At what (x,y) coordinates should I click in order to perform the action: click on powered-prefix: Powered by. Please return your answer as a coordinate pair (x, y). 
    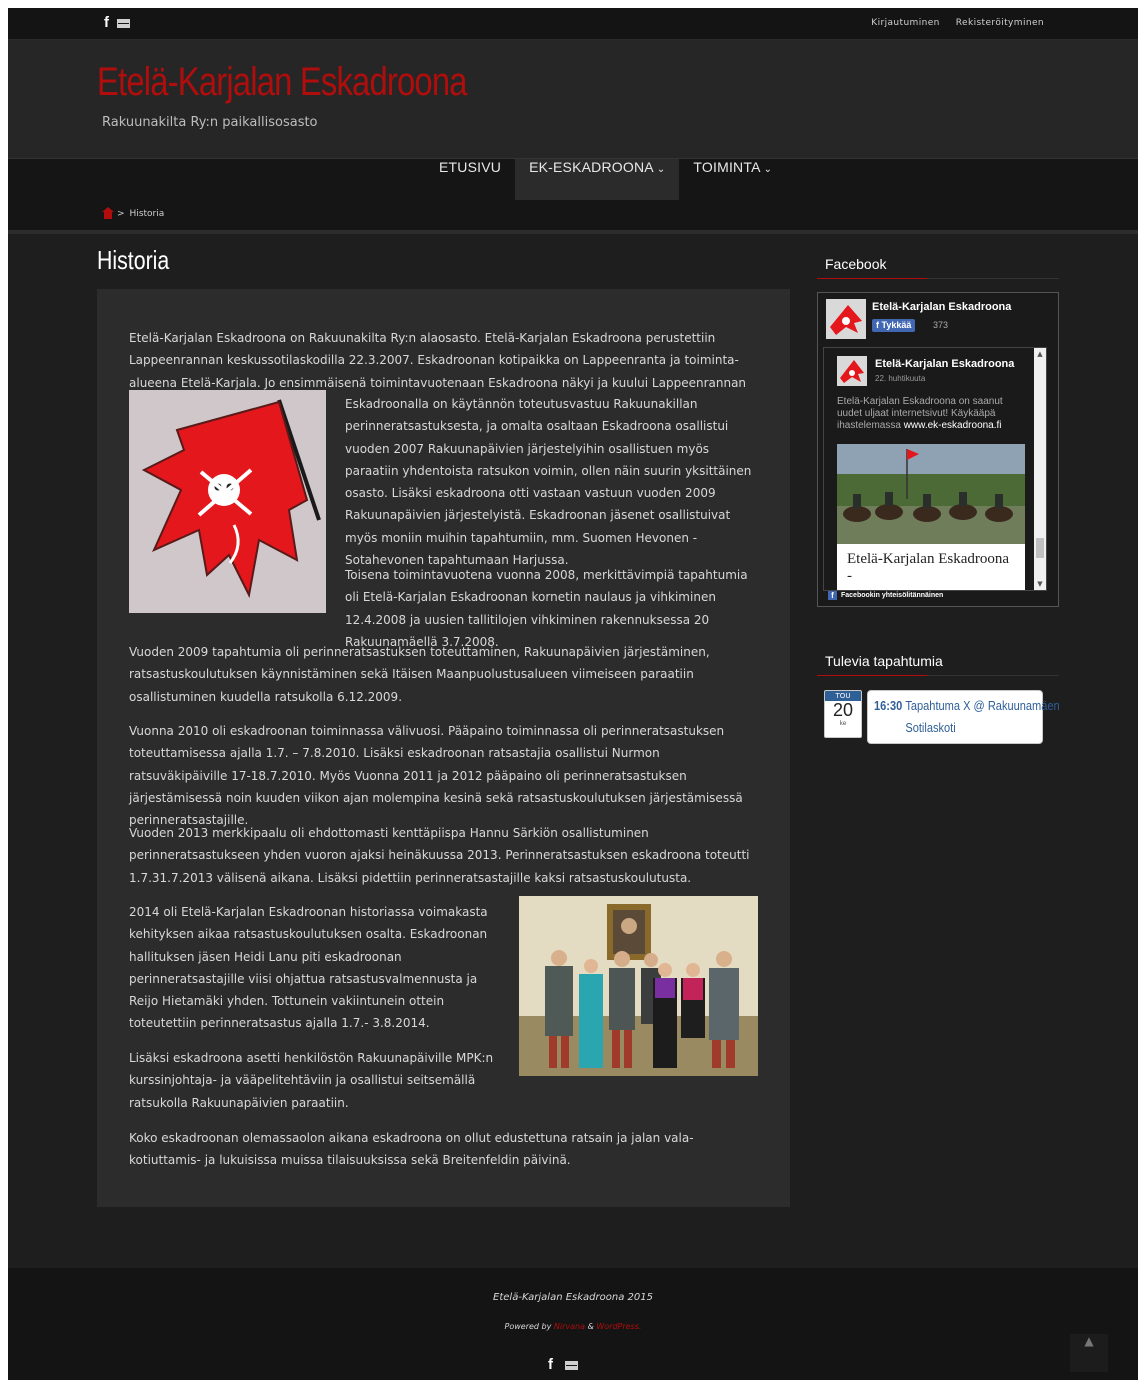
    Looking at the image, I should click on (528, 1326).